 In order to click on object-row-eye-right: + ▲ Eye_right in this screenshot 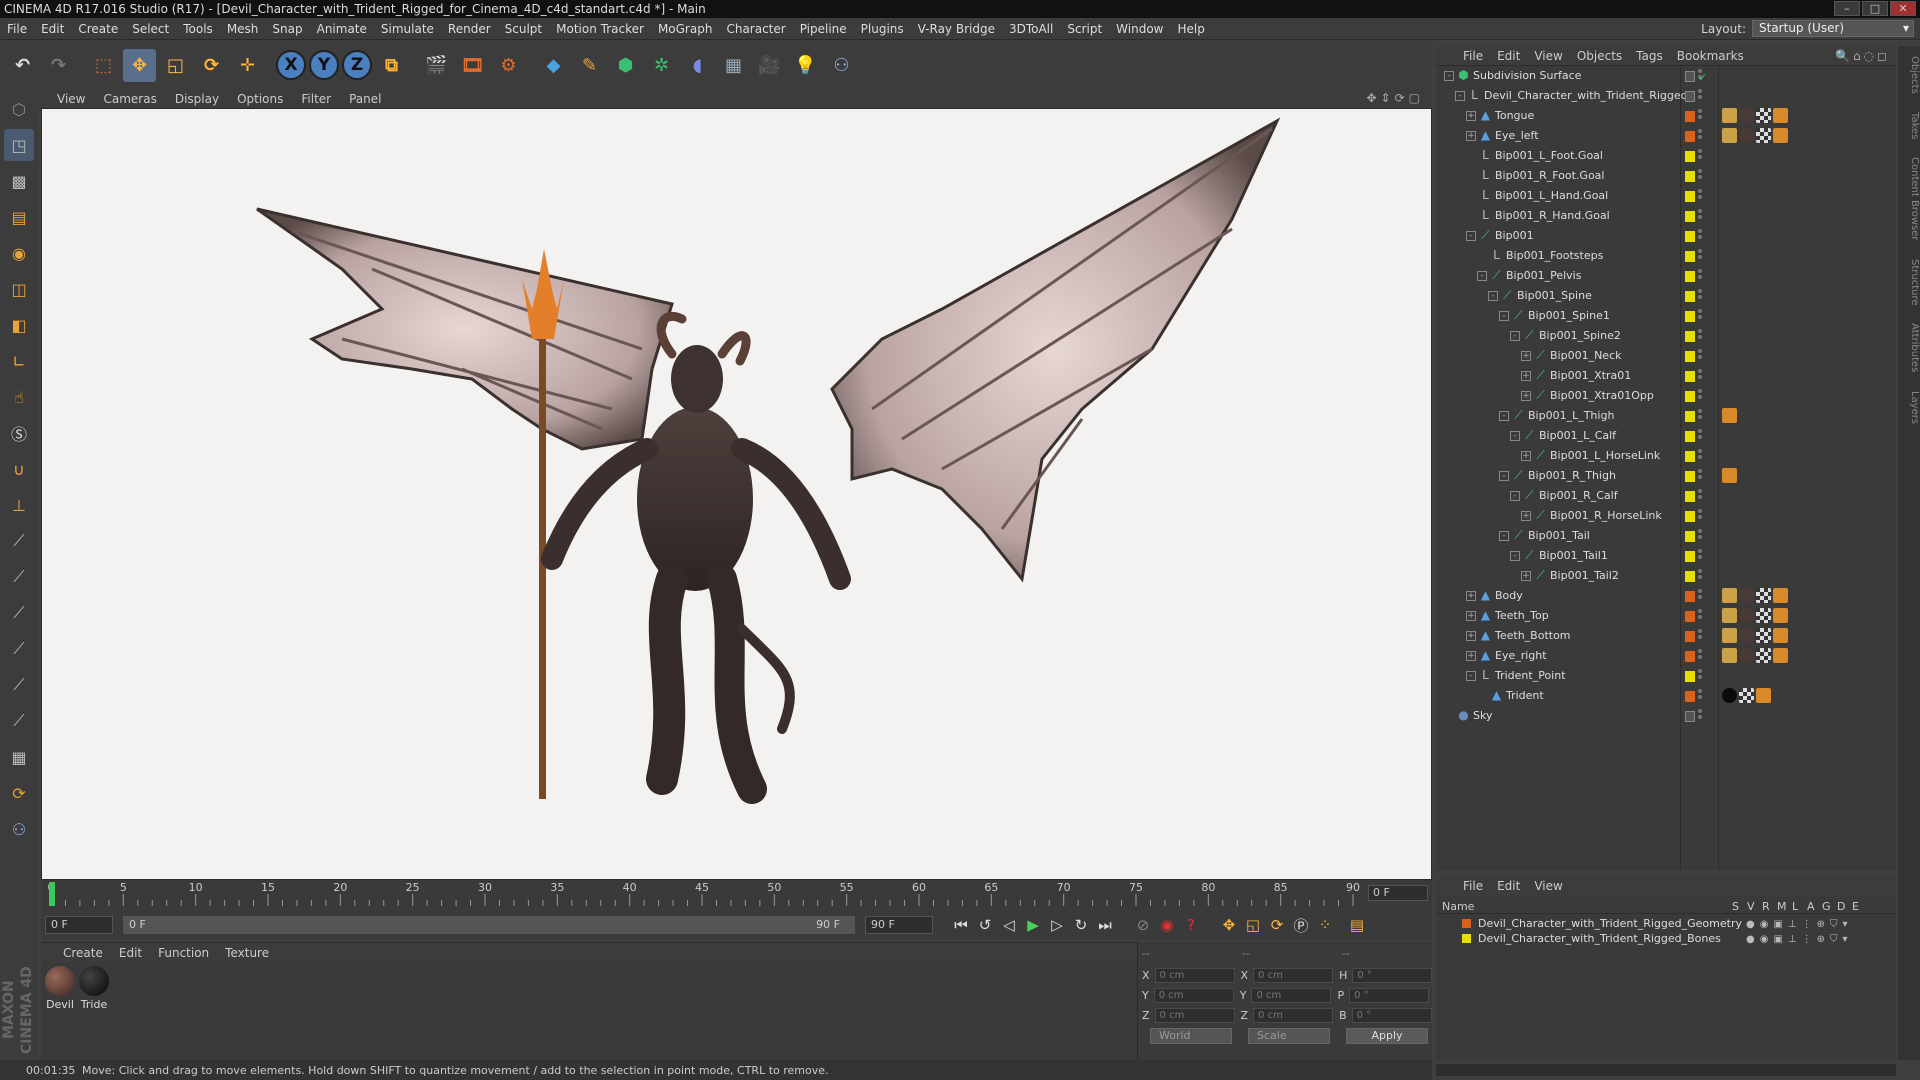, I will do `click(1666, 656)`.